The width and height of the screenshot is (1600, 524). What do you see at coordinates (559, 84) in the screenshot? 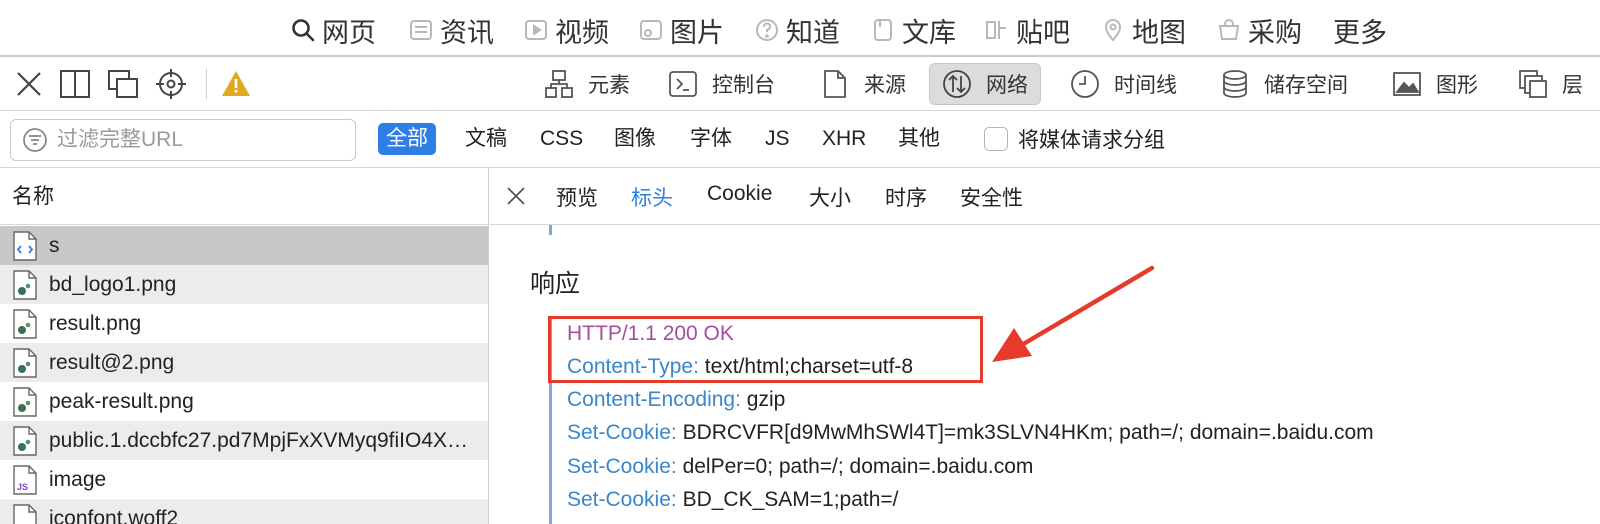
I see `elements-icon` at bounding box center [559, 84].